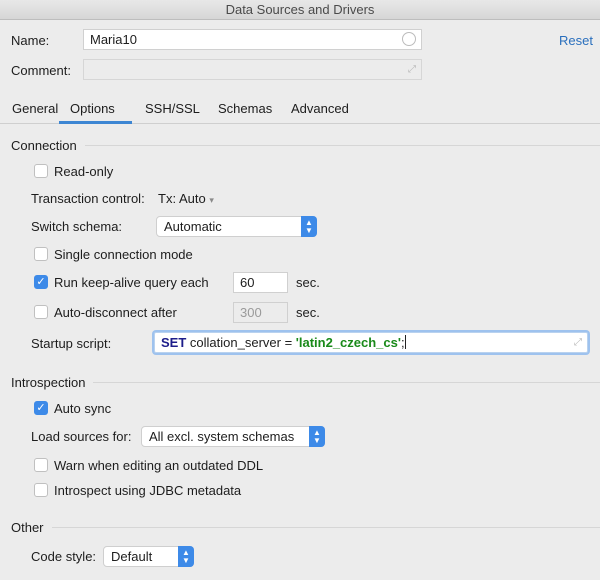 The height and width of the screenshot is (580, 600). I want to click on auto-sync-checkbox: ✓, so click(41, 408).